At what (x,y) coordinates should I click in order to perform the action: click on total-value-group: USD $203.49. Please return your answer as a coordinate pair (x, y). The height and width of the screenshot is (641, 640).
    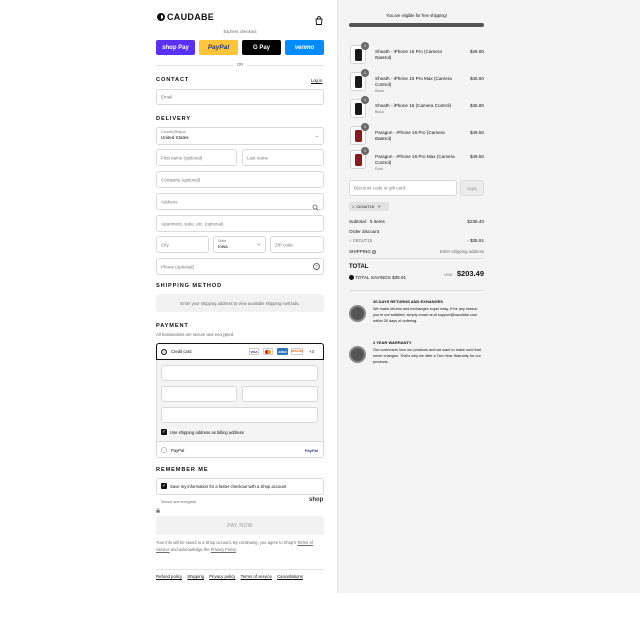
    Looking at the image, I should click on (464, 273).